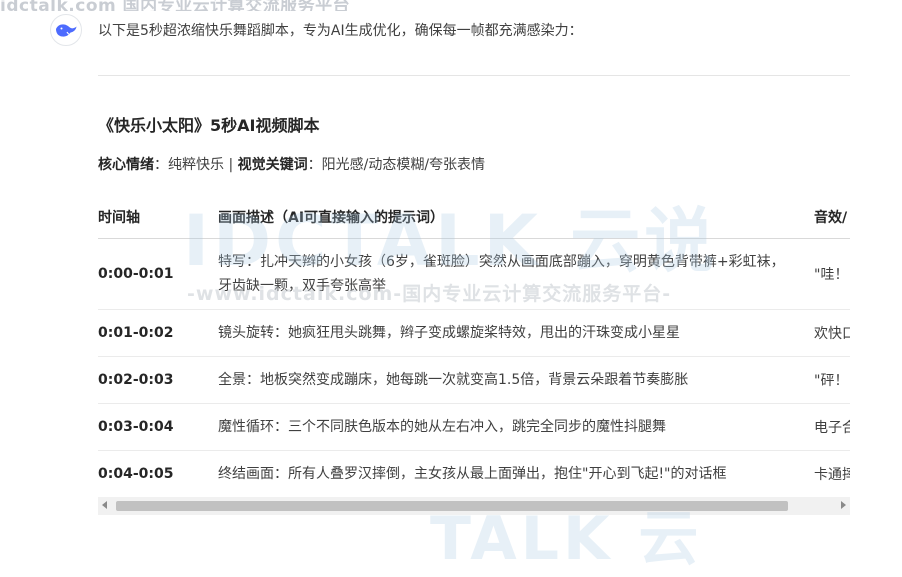 The height and width of the screenshot is (577, 902). What do you see at coordinates (516, 380) in the screenshot?
I see `row-description: 全景：地板突然变成蹦床，她每跳一次就变高1.5倍，背景云朵跟着节奏膨胀` at bounding box center [516, 380].